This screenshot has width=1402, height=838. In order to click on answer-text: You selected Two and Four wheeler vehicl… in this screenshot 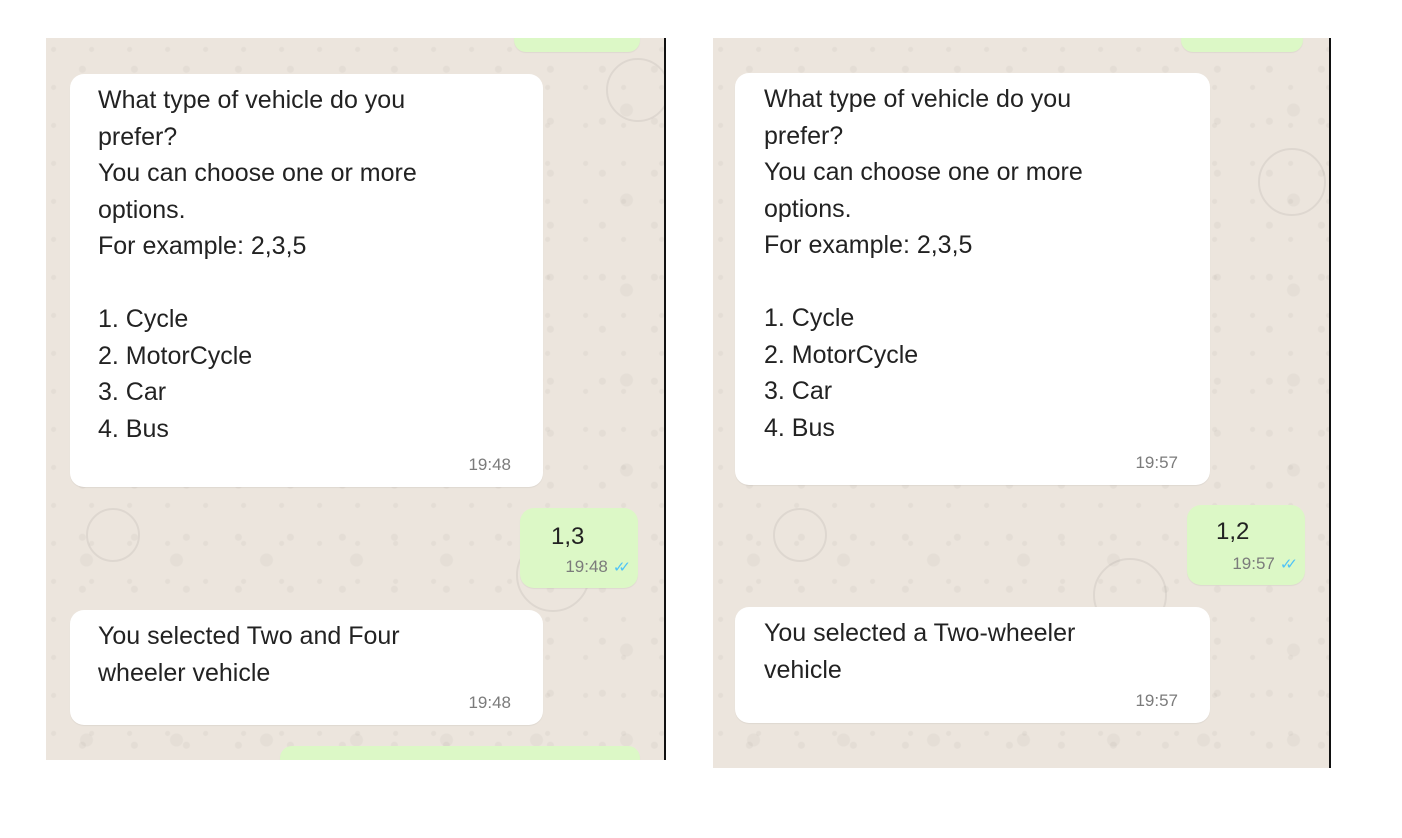, I will do `click(249, 654)`.